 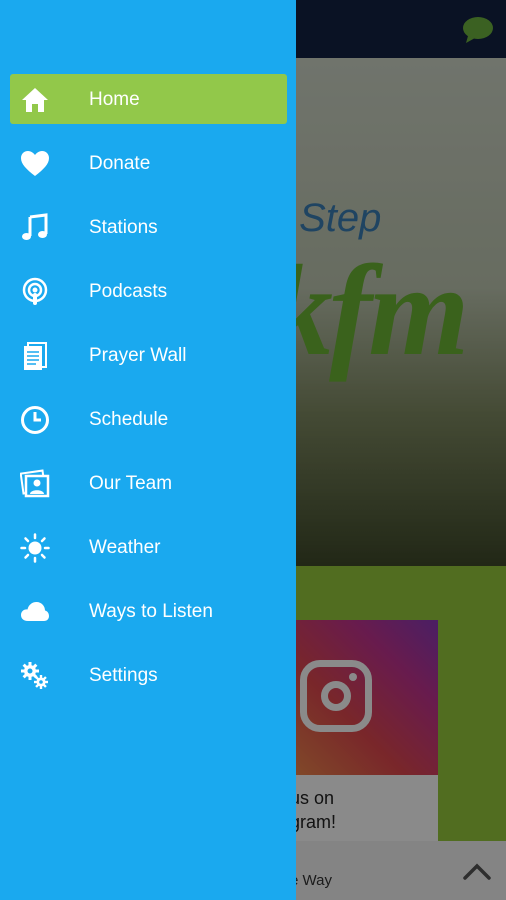 I want to click on menu-item-donate: Donate, so click(x=148, y=164).